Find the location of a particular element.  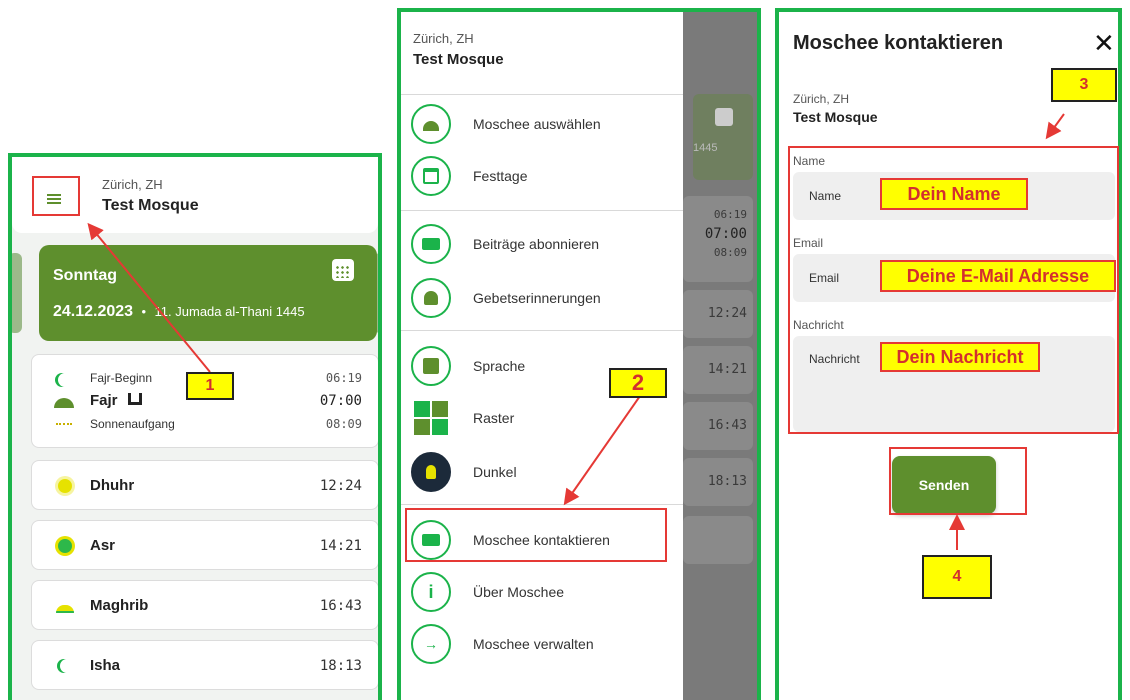

highlight-contact-item is located at coordinates (536, 535).